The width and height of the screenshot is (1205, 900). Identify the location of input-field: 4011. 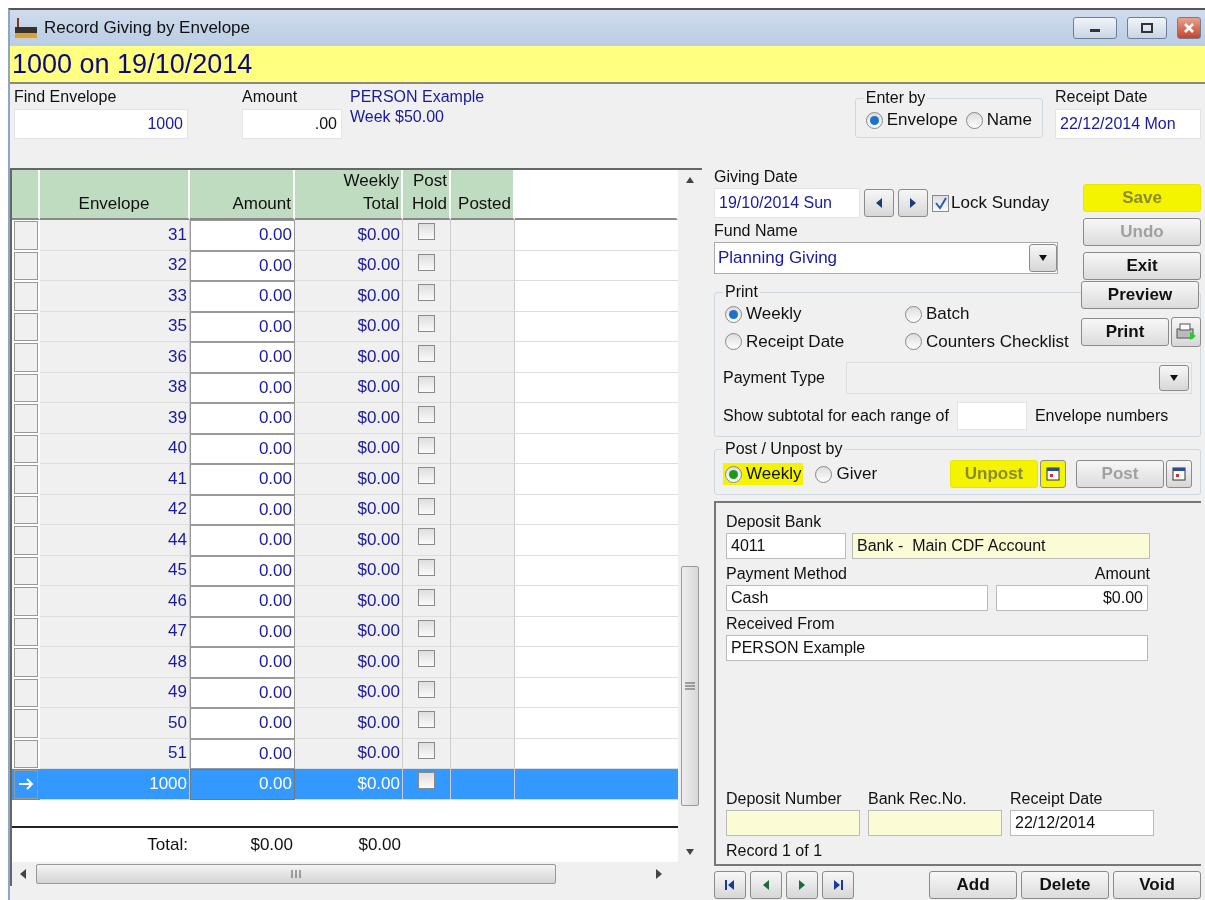
(786, 546).